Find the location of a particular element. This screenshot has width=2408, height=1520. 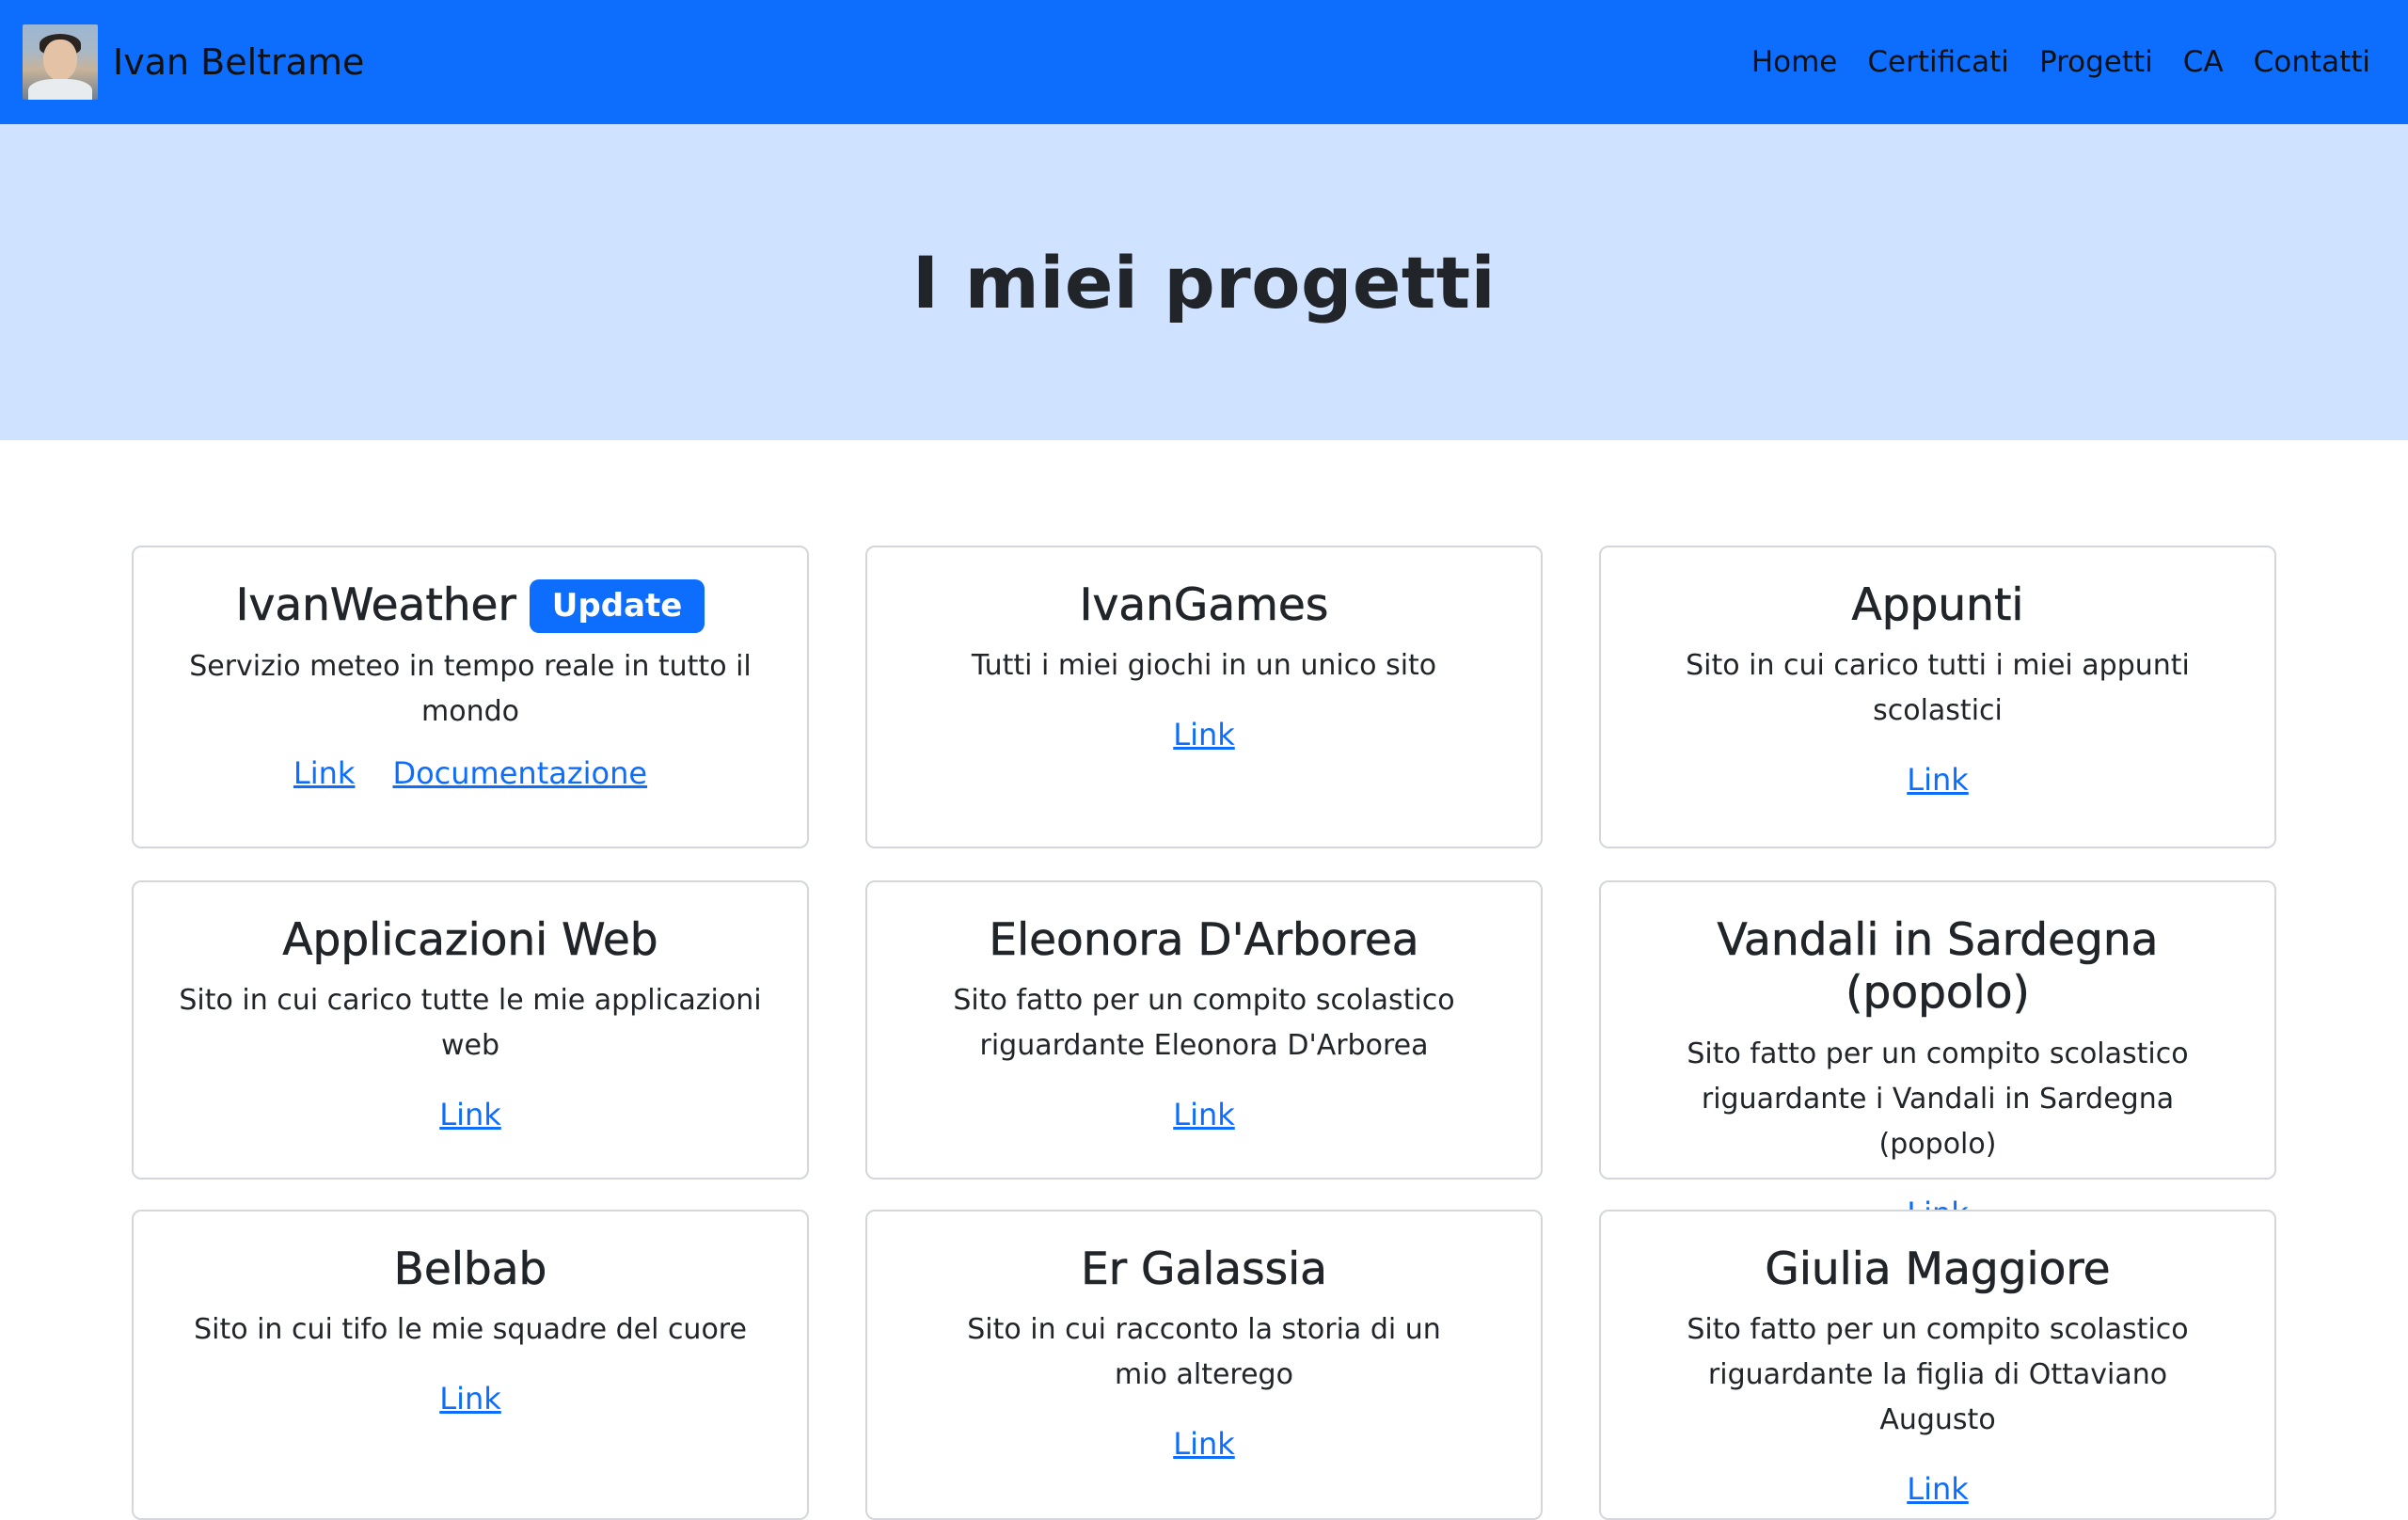

nav-link-contatti: Contatti is located at coordinates (2312, 62).